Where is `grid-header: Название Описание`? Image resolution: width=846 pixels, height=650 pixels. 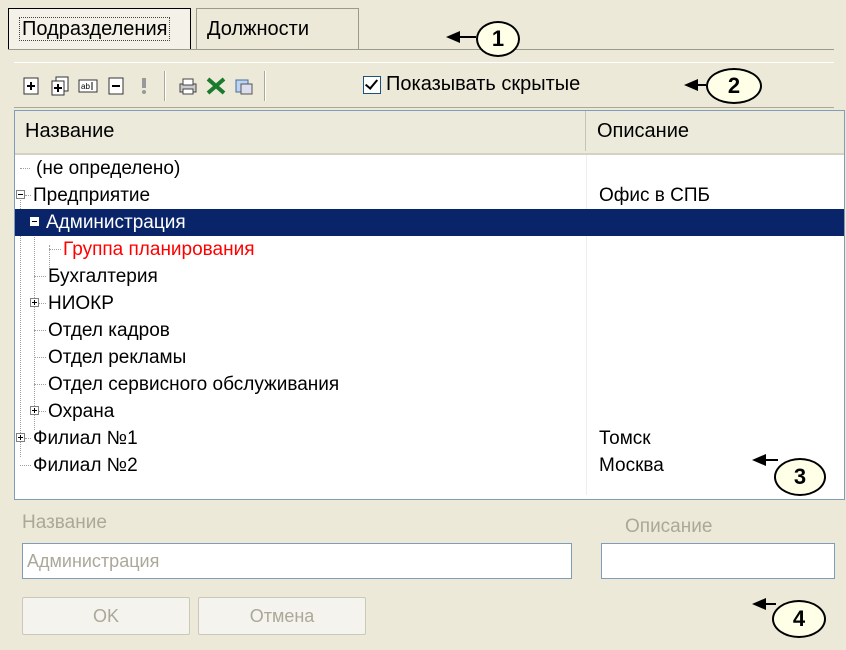 grid-header: Название Описание is located at coordinates (429, 133).